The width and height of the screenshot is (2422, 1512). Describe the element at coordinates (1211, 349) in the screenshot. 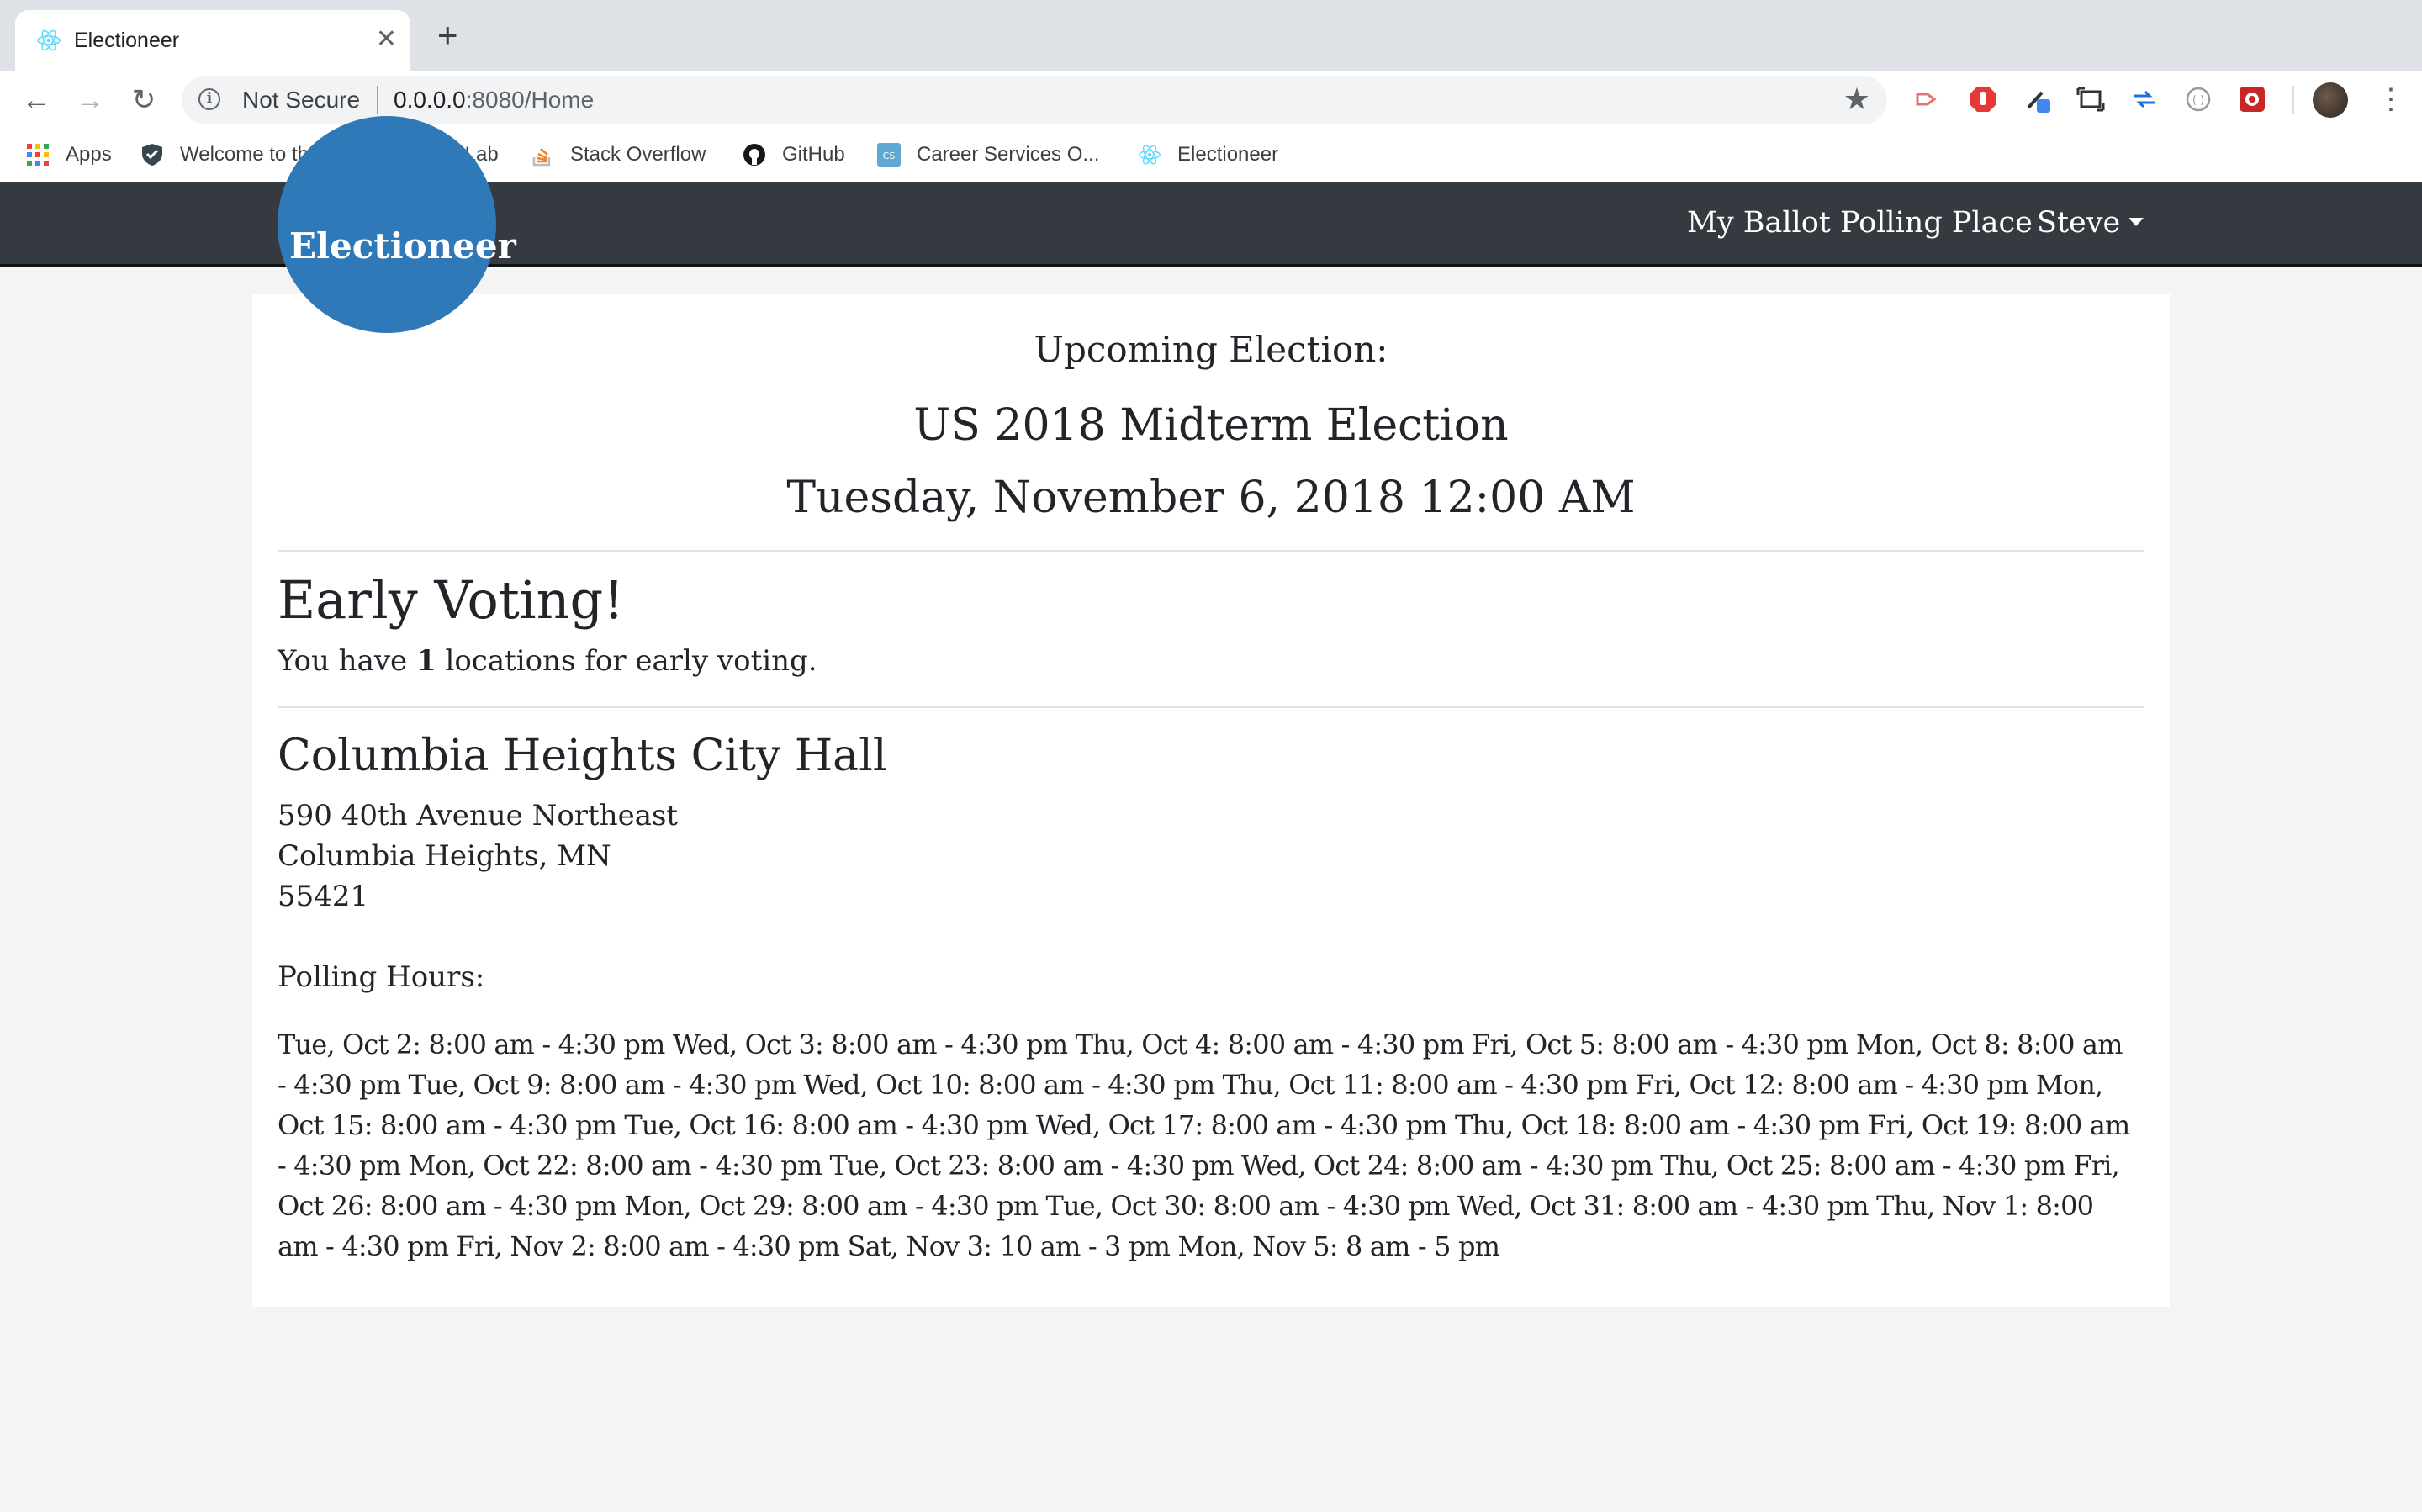

I see `upcoming-election-heading: Upcoming Election:` at that location.